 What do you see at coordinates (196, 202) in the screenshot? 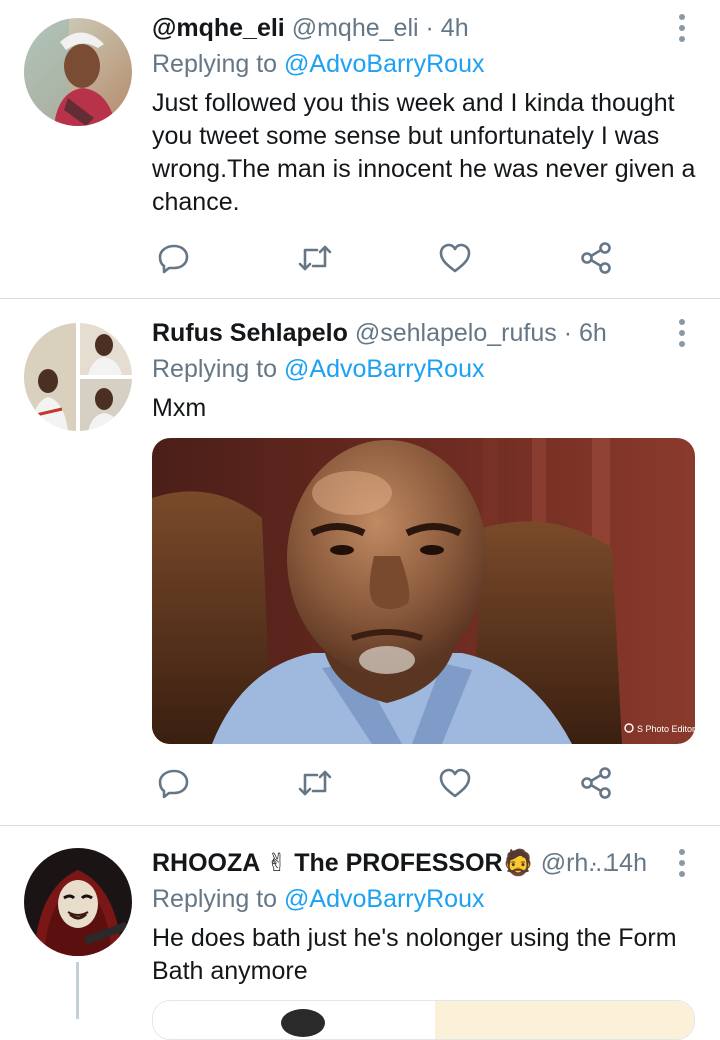
I see `tweet-text-line: chance.` at bounding box center [196, 202].